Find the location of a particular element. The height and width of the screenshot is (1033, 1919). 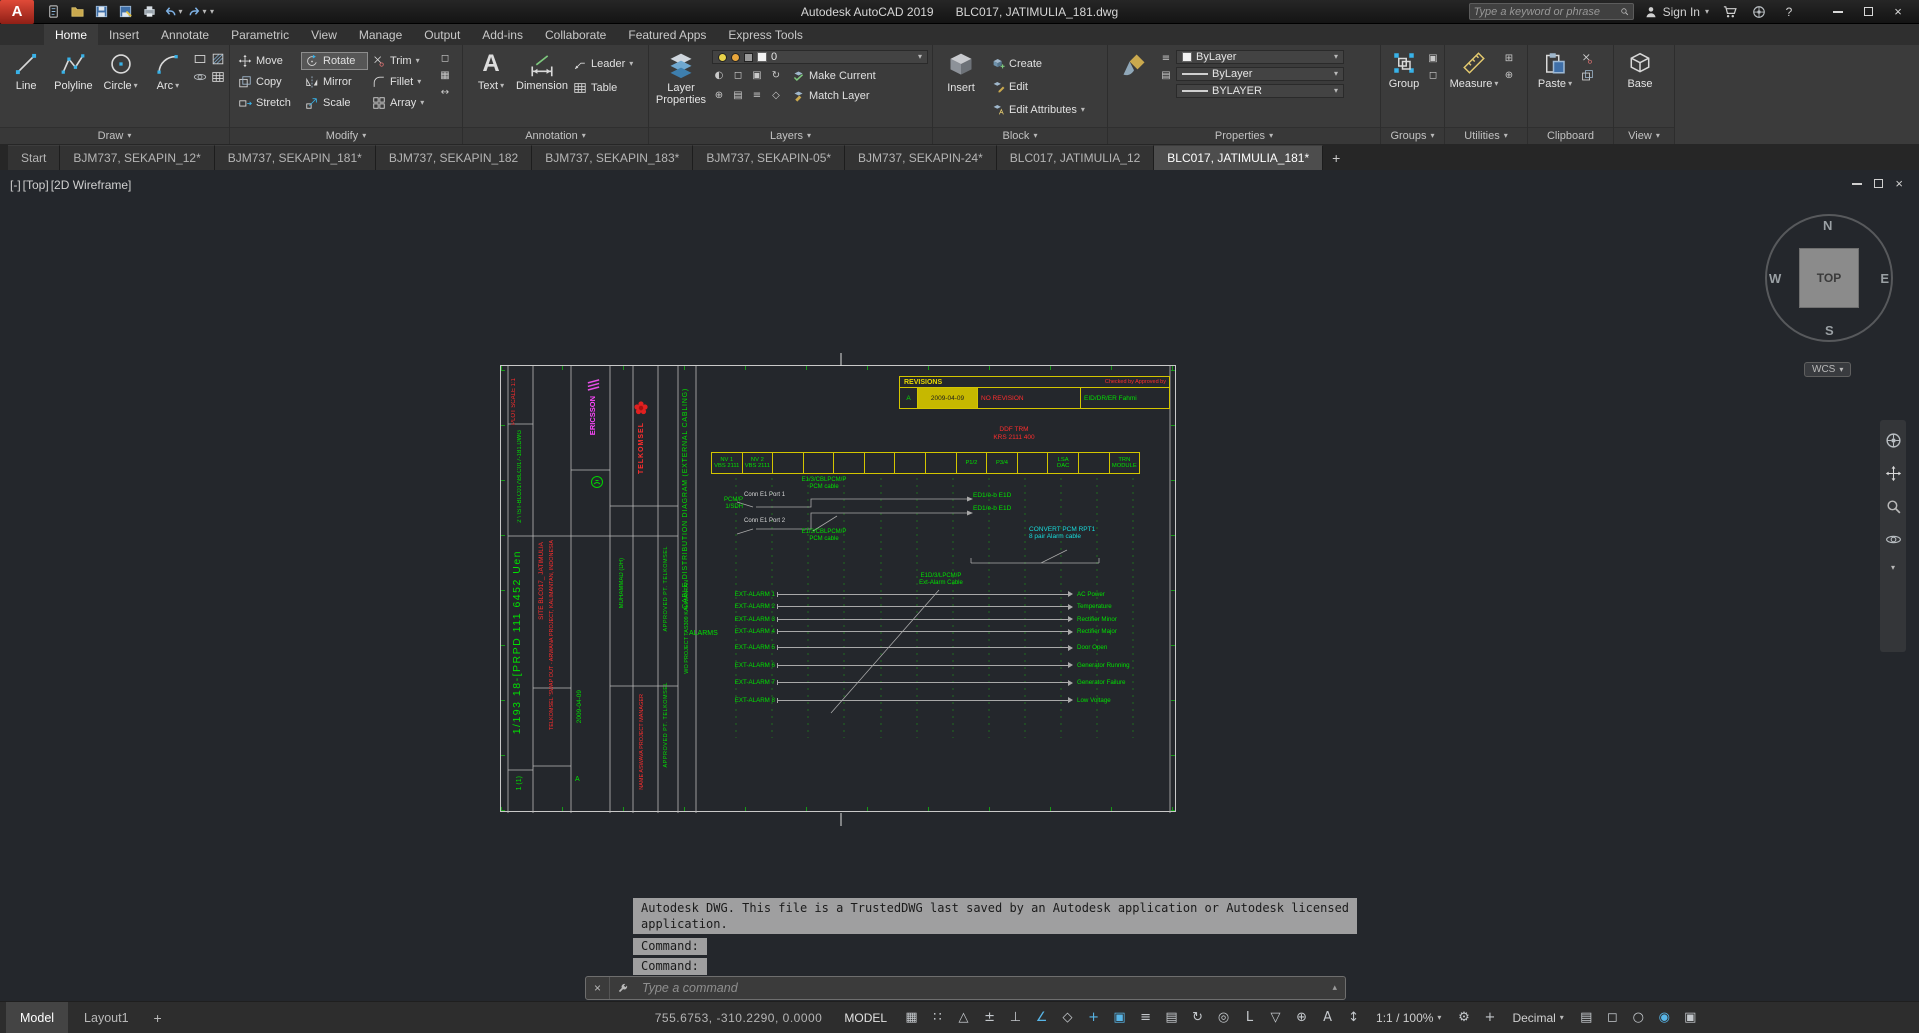

navbar-more-icon: ▾ is located at coordinates (1893, 568).